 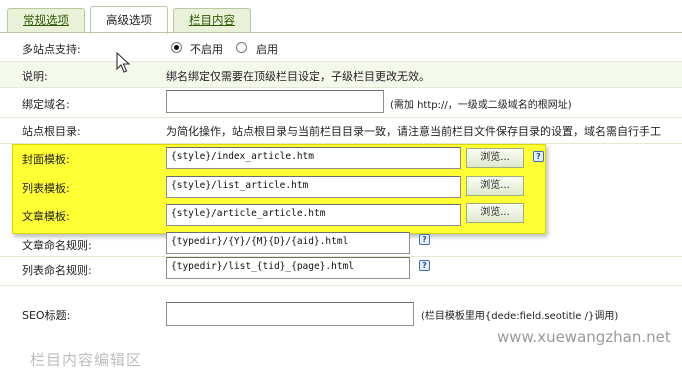 What do you see at coordinates (176, 47) in the screenshot?
I see `multisite-disable-radio` at bounding box center [176, 47].